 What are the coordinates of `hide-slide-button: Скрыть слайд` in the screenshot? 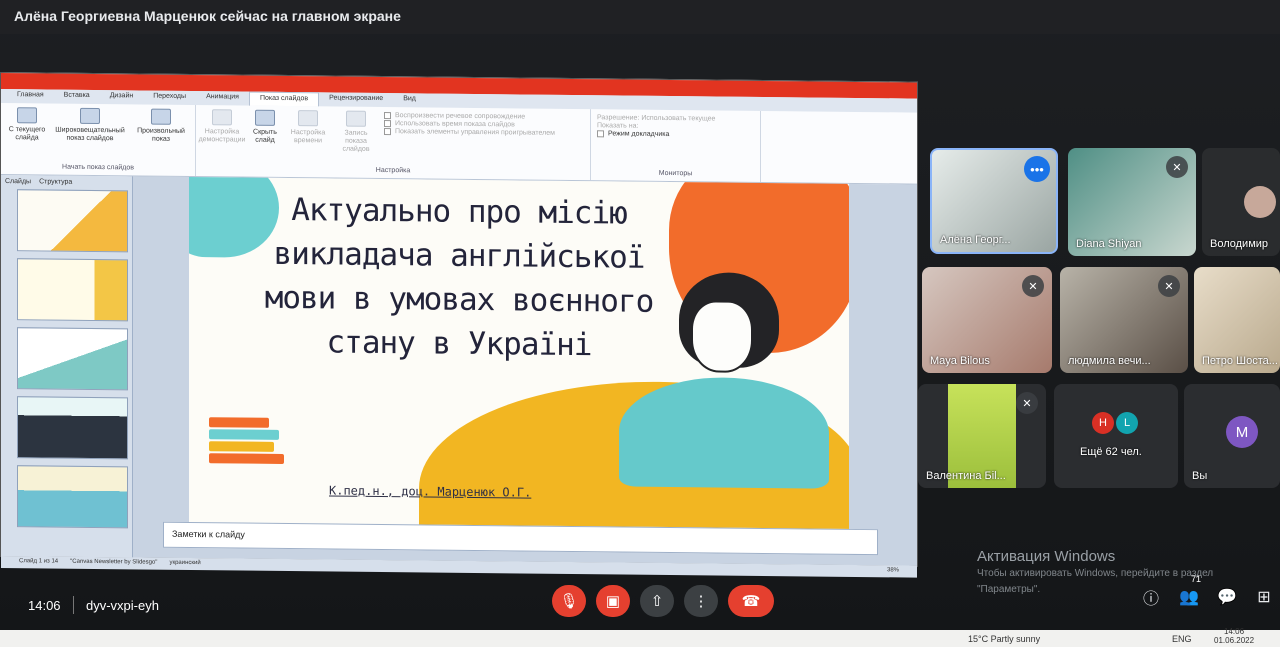 It's located at (265, 131).